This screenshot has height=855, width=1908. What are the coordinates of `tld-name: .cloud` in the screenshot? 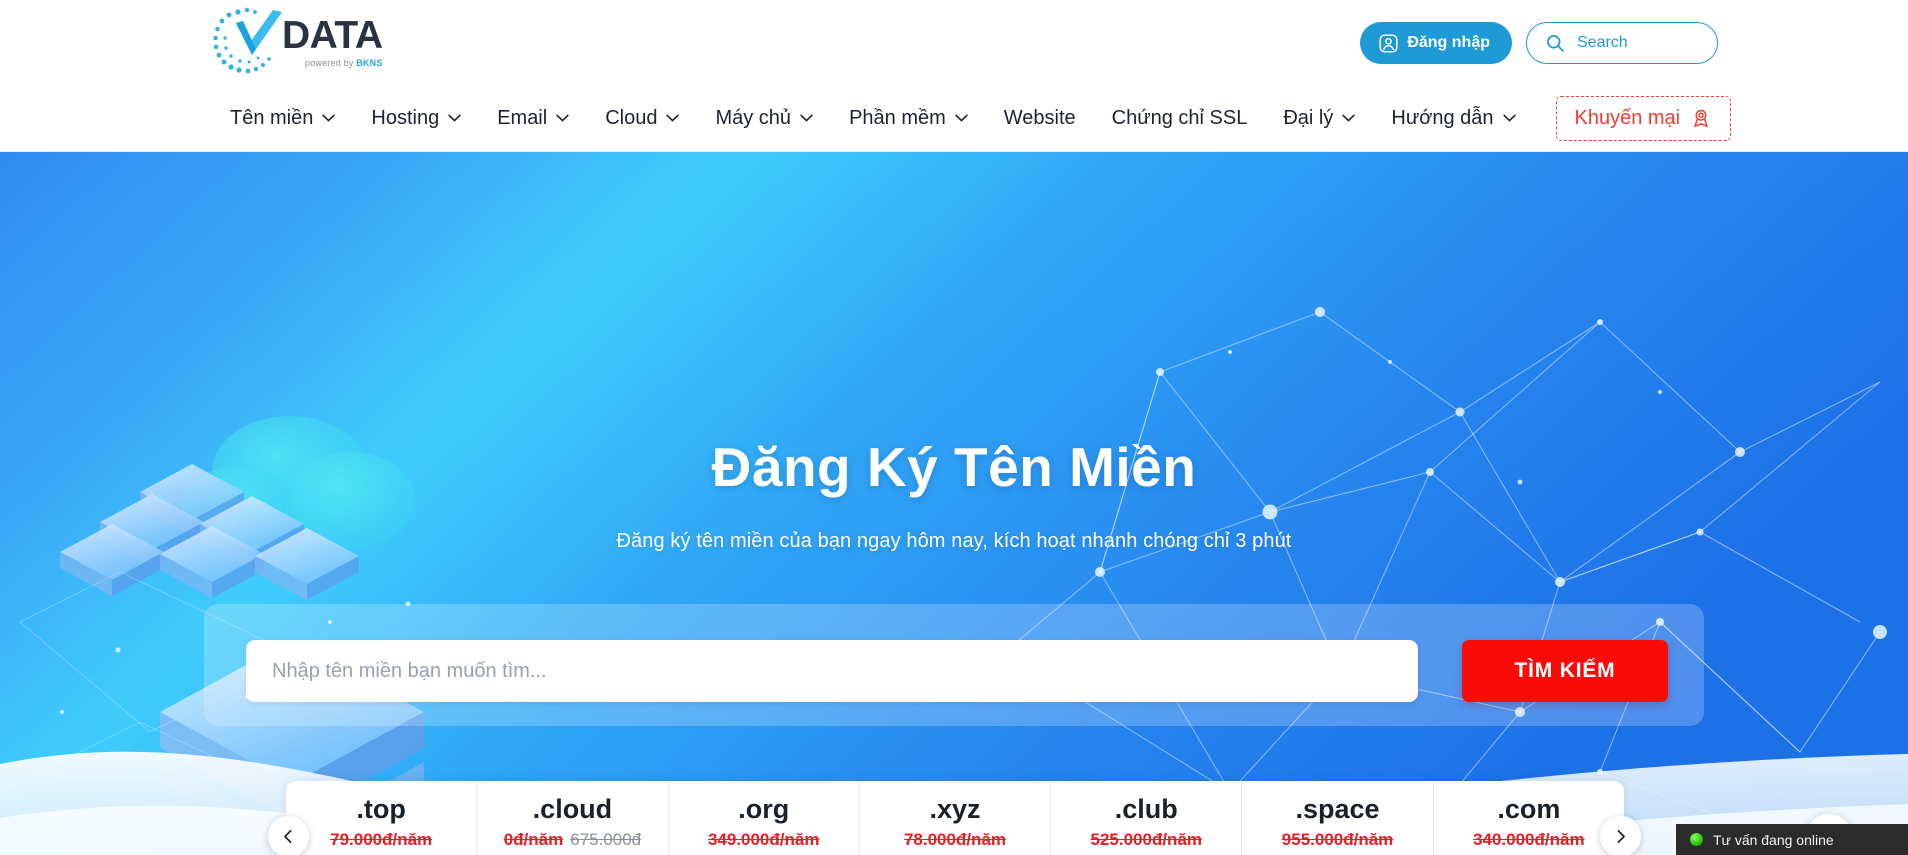 It's located at (572, 809).